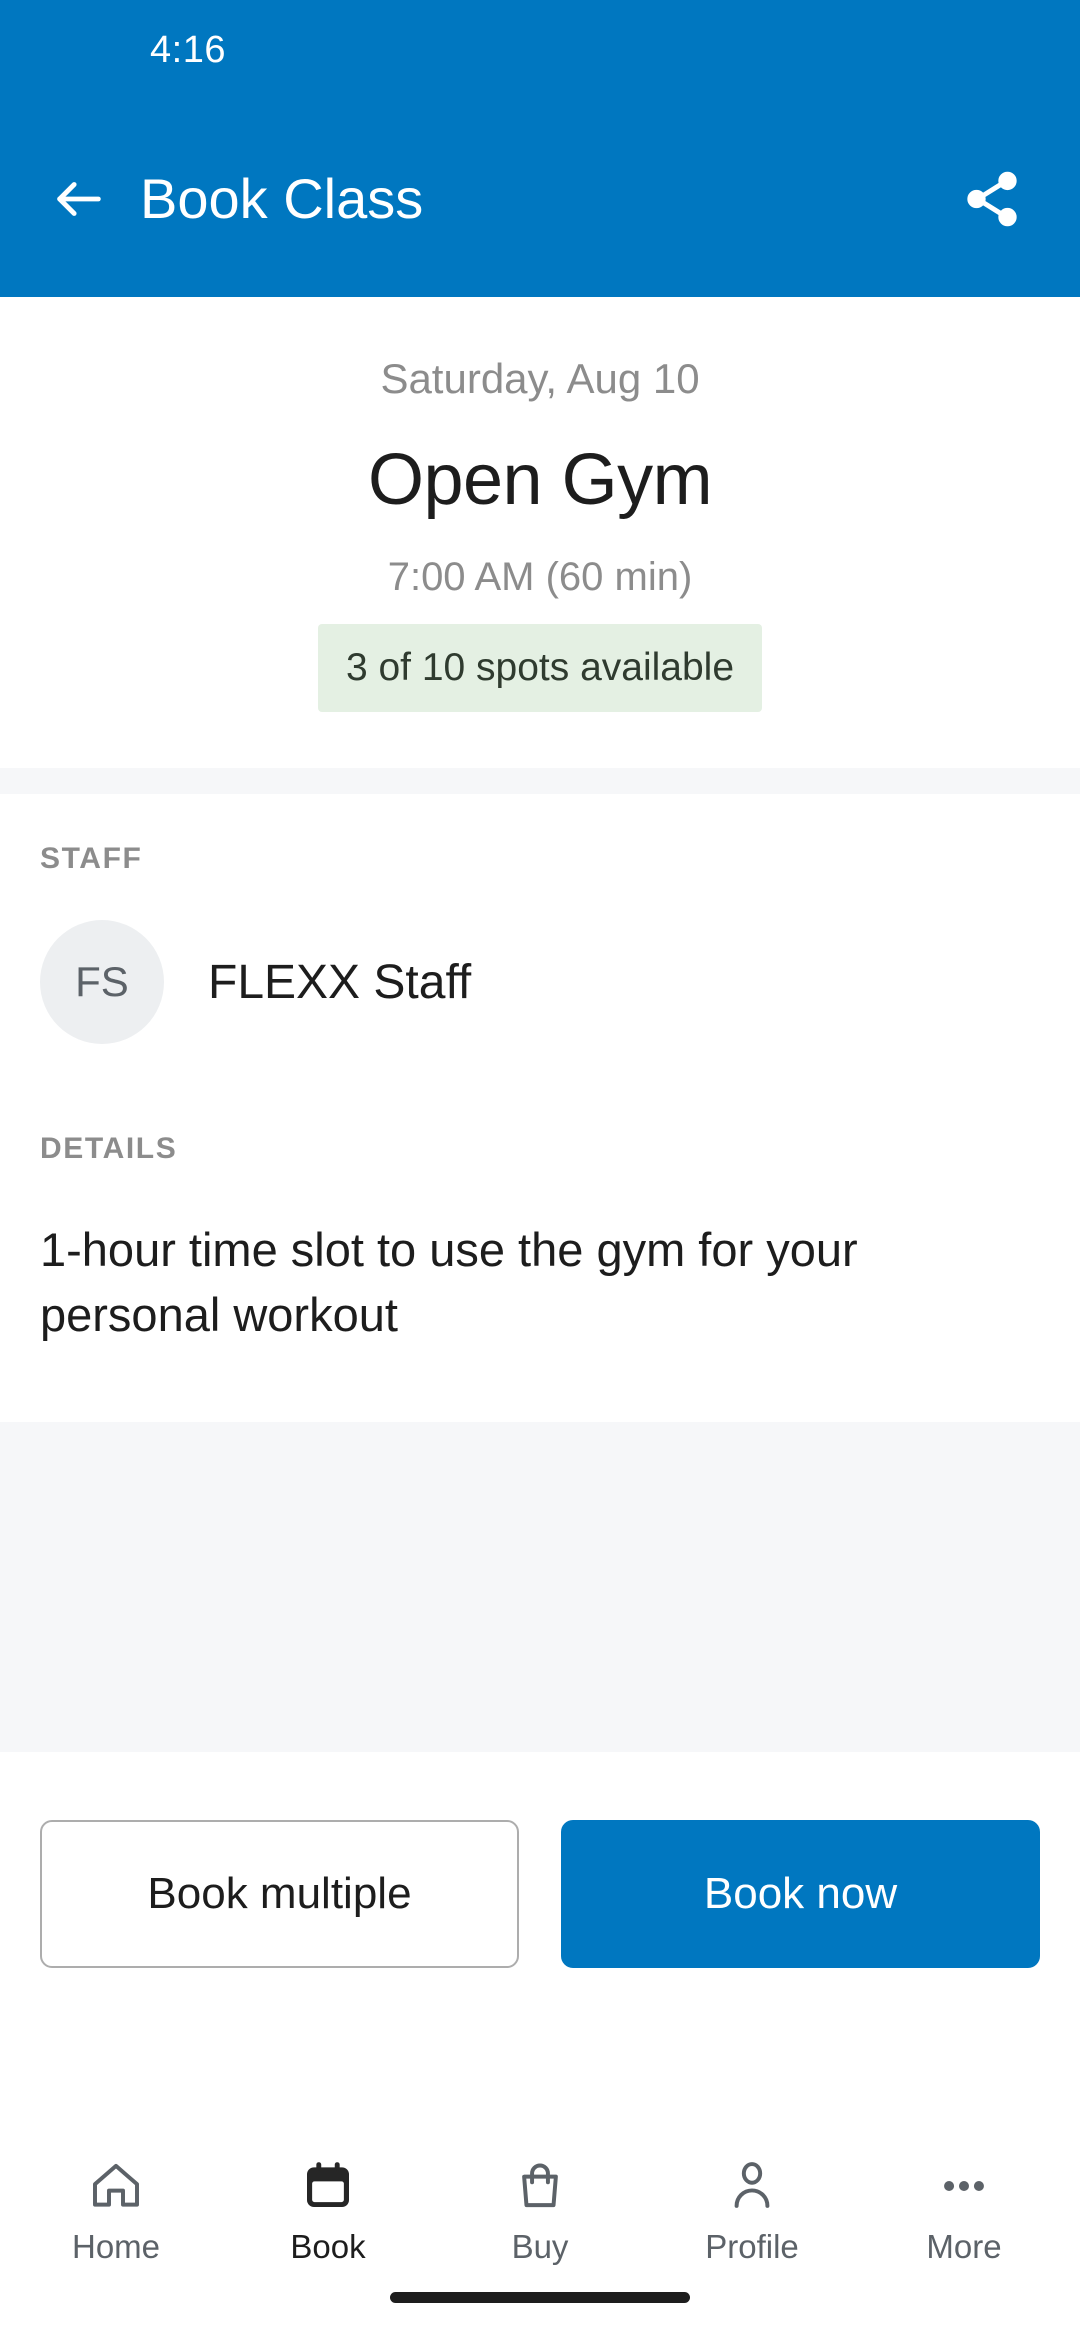 The image size is (1080, 2340). I want to click on nav-item-home: Home, so click(116, 2209).